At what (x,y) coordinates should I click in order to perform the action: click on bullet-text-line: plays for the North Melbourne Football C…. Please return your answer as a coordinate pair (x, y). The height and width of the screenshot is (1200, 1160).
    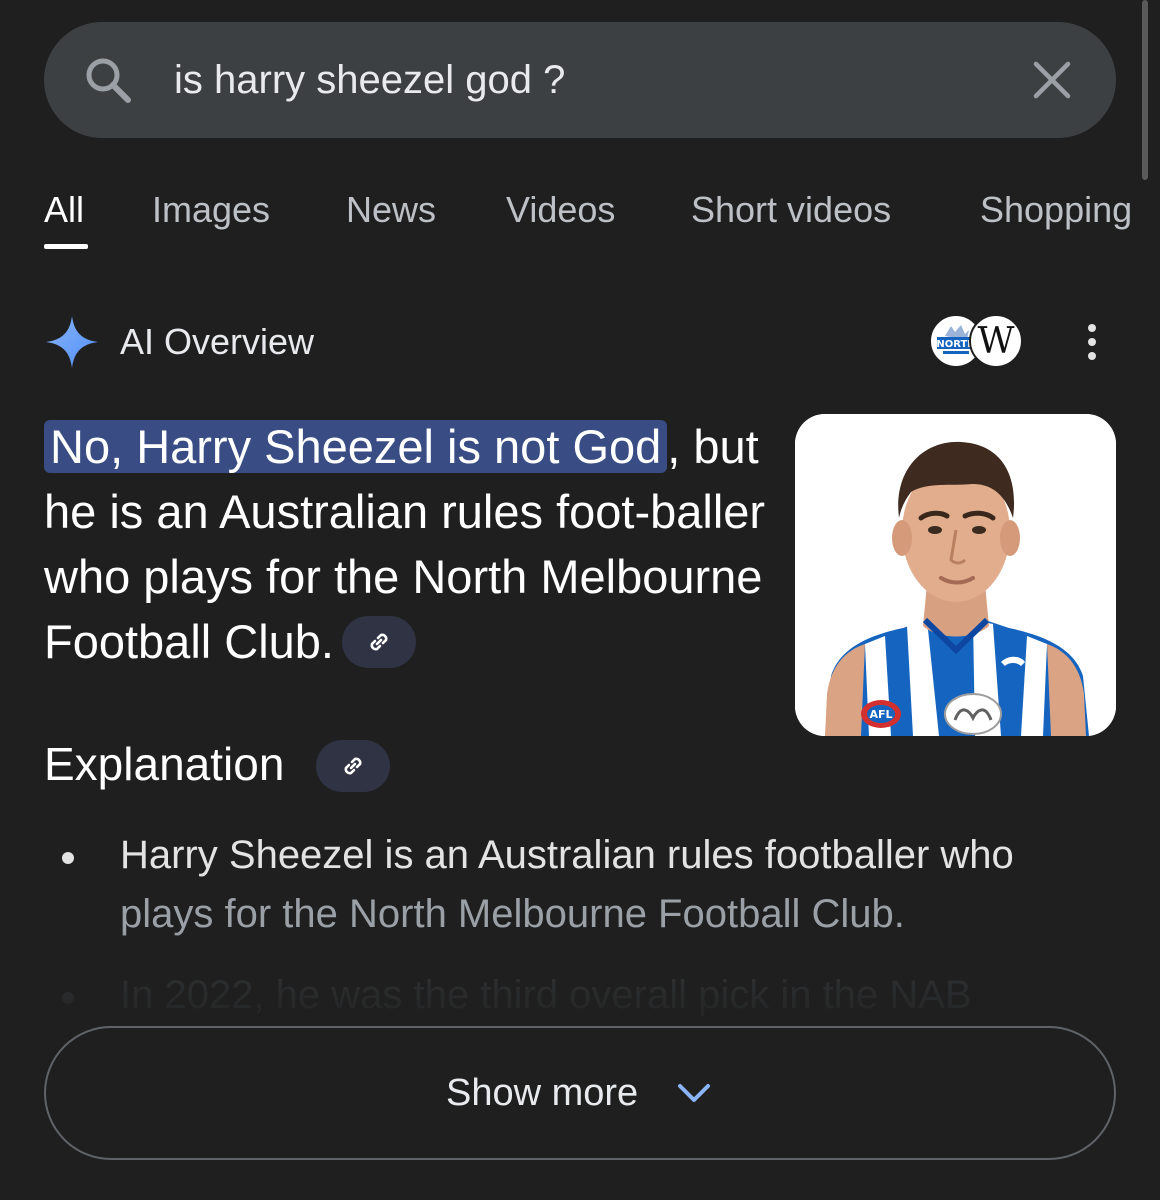
    Looking at the image, I should click on (512, 914).